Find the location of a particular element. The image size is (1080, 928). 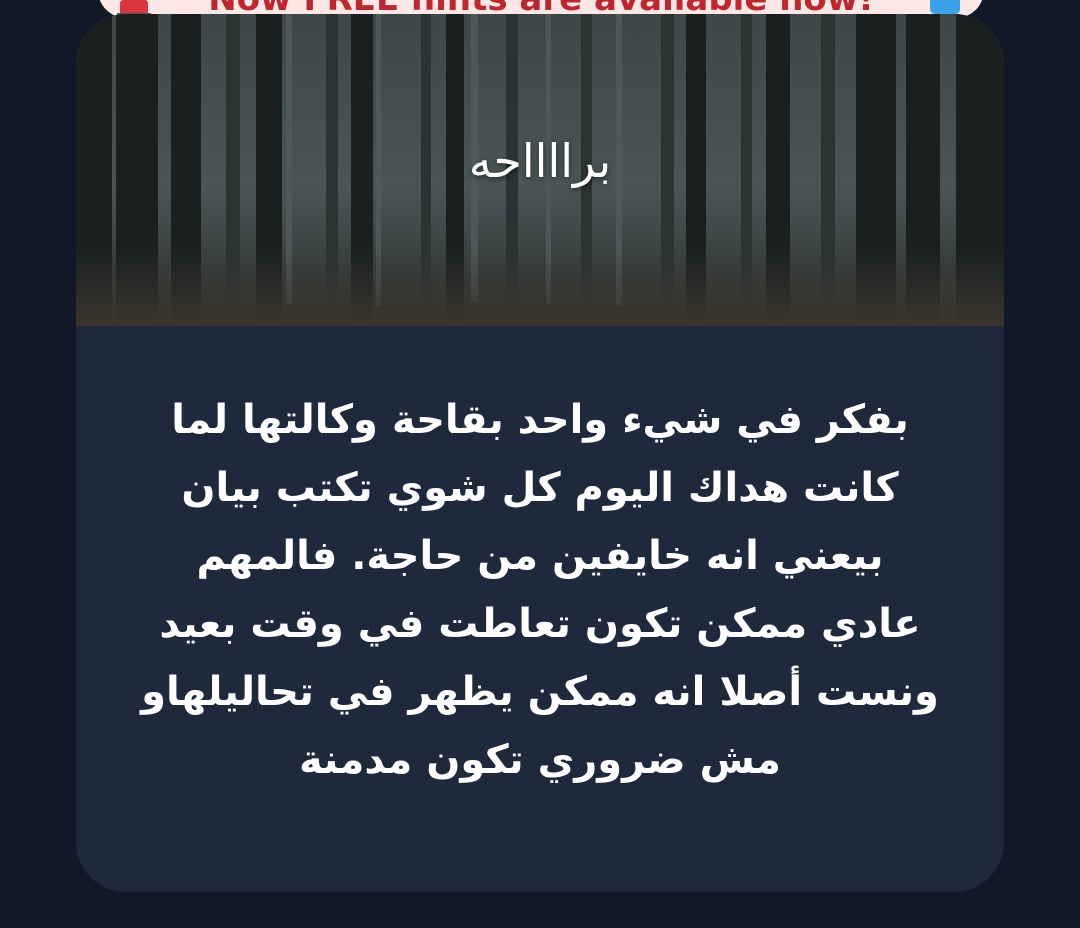

card-title: برااااحه is located at coordinates (540, 161).